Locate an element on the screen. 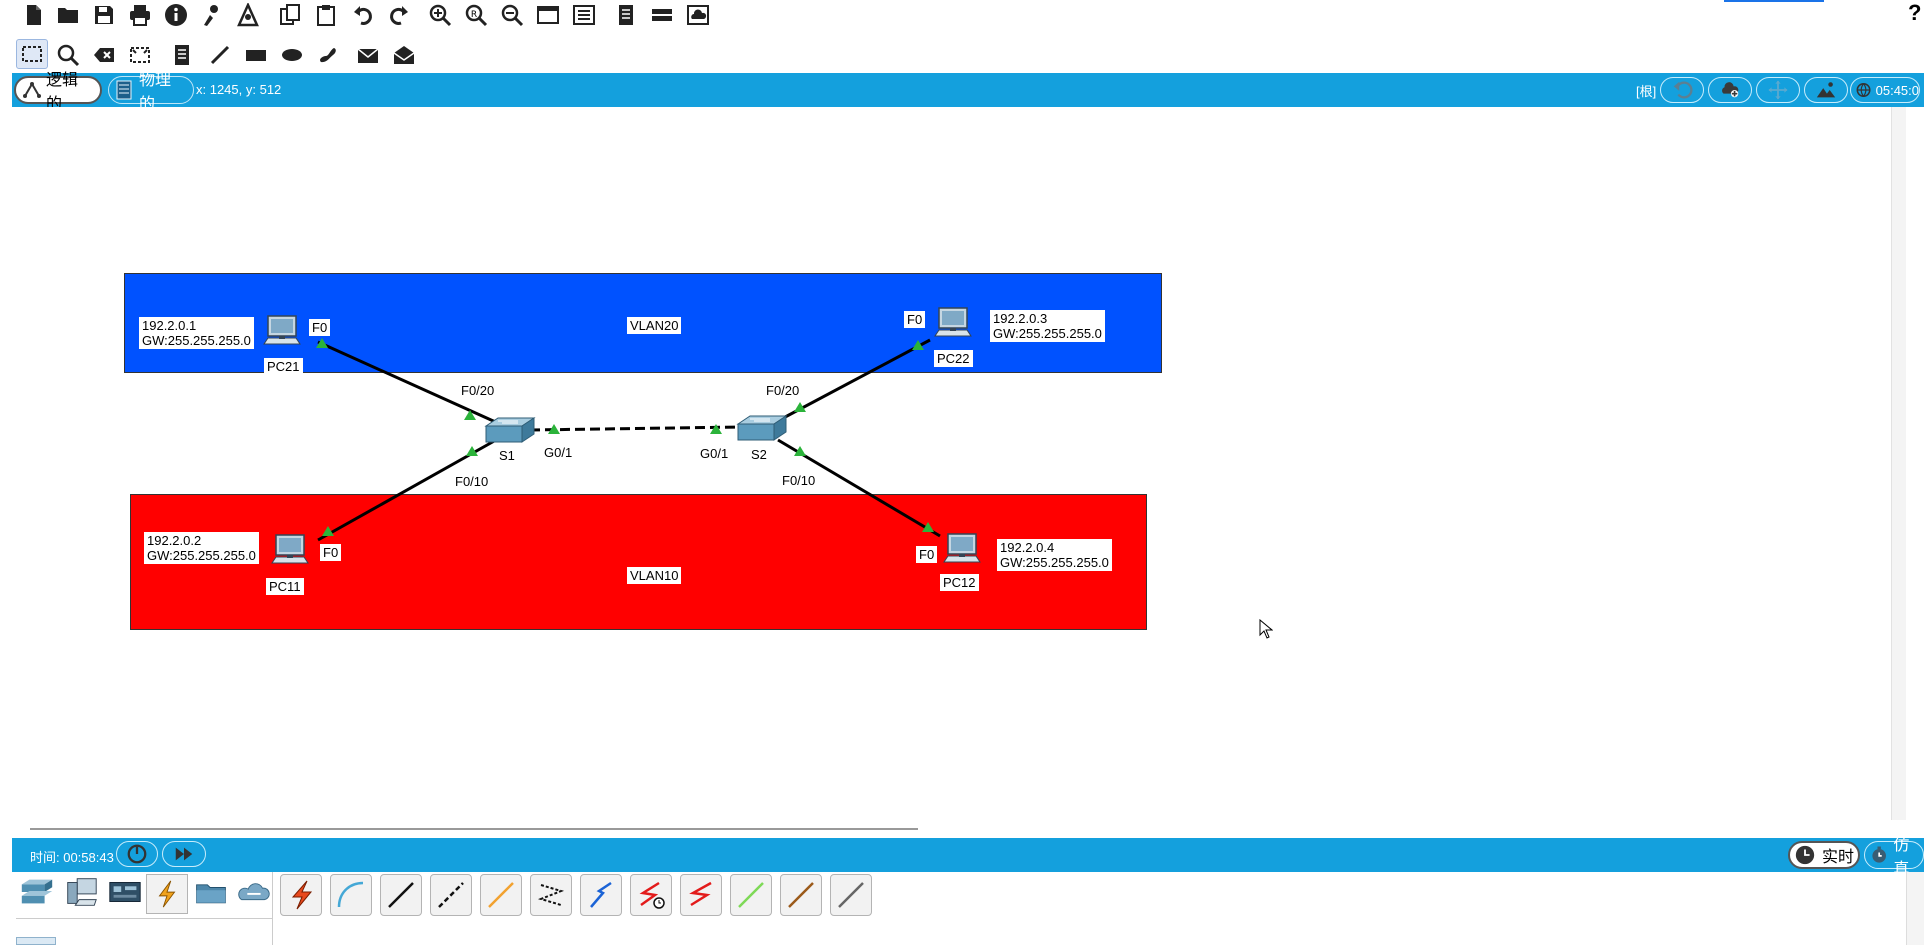  category-end-devices is located at coordinates (81, 892).